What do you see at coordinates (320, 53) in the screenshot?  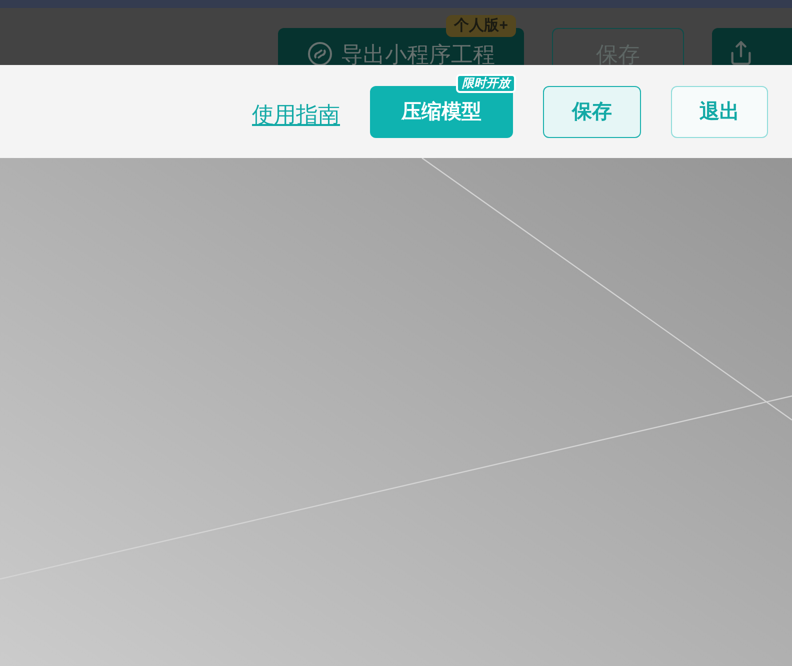 I see `link-icon` at bounding box center [320, 53].